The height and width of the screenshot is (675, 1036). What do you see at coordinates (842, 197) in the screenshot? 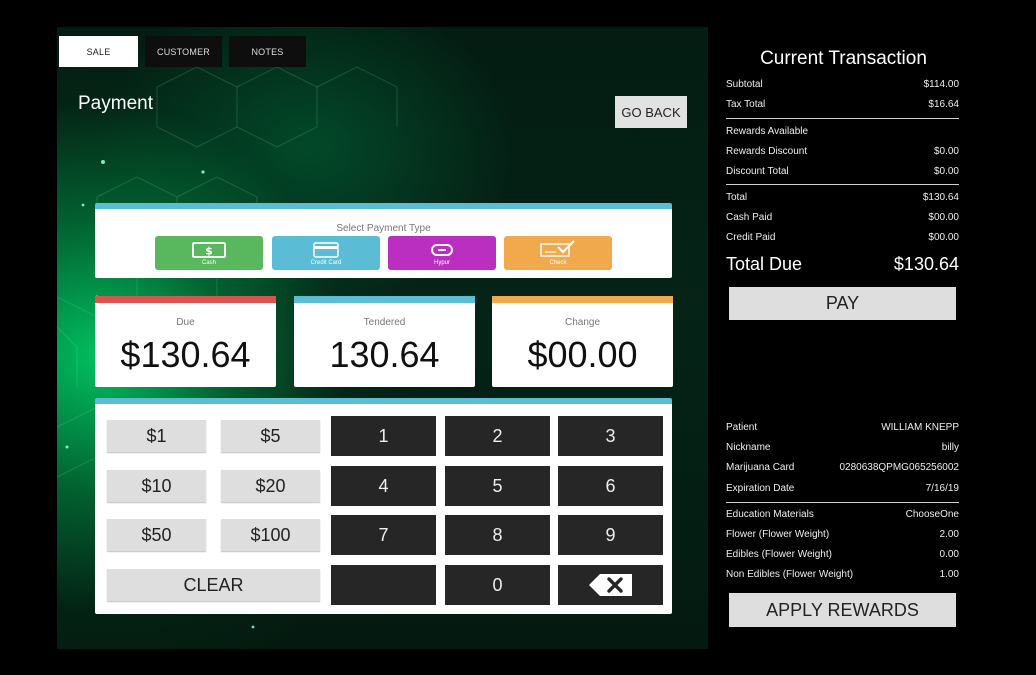
I see `total-row: Total $130.64` at bounding box center [842, 197].